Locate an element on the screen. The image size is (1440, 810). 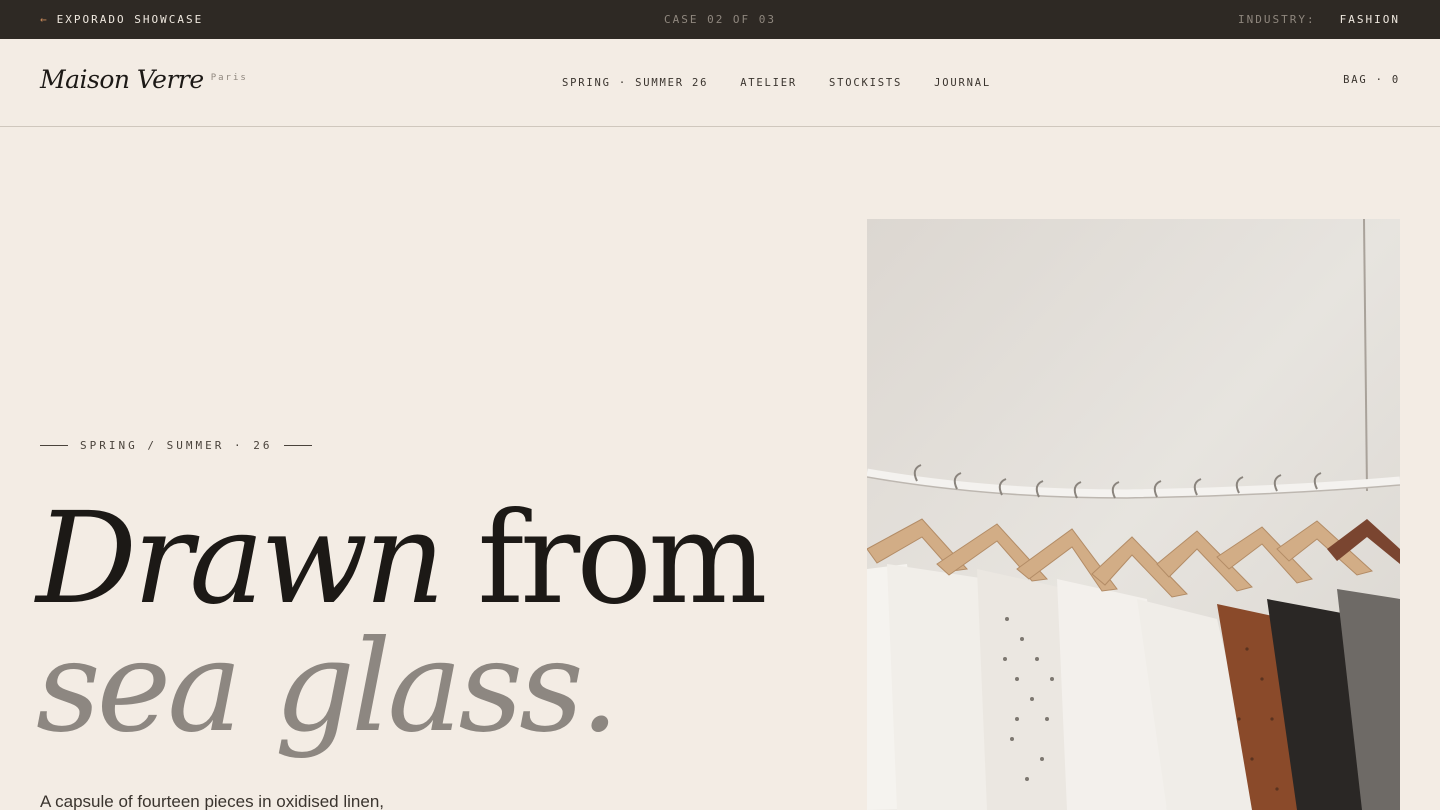
nav-item-atelier: ATELIER is located at coordinates (768, 83).